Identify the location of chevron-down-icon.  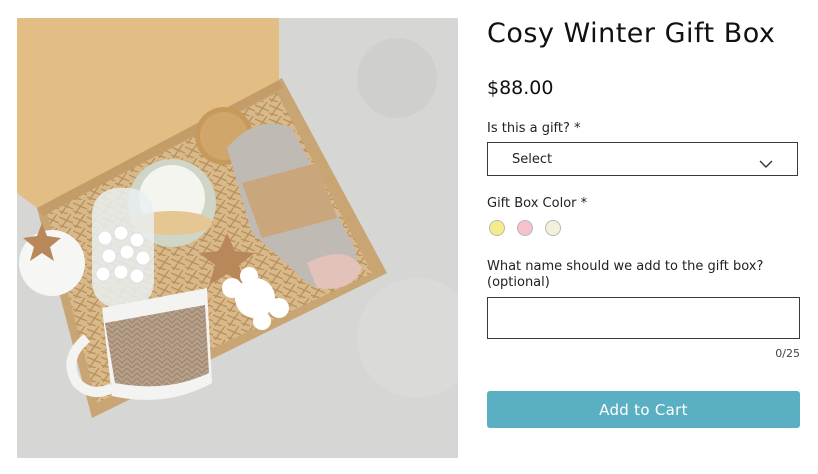
(766, 163).